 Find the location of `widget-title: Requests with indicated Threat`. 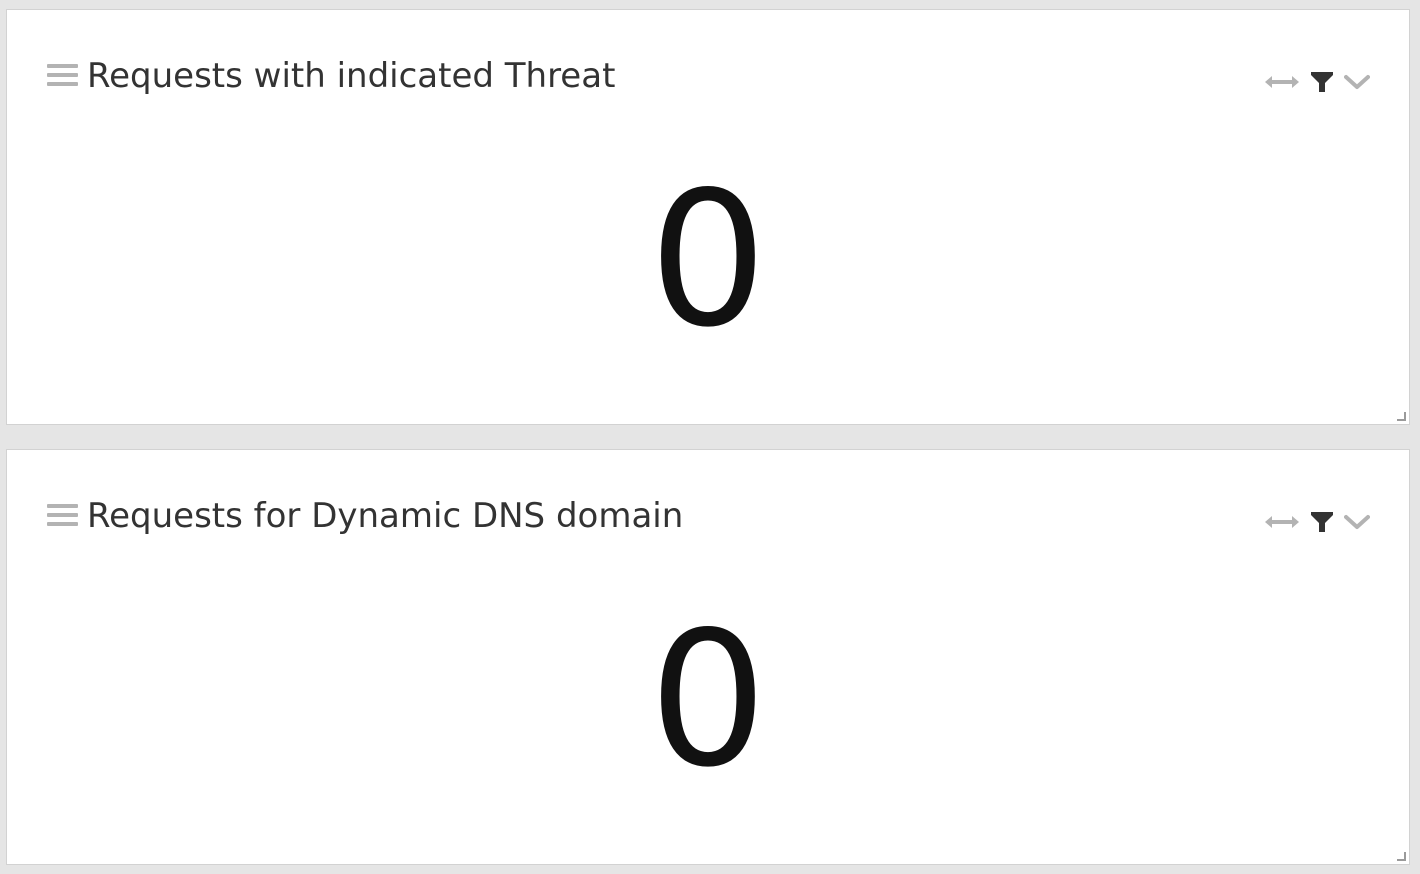

widget-title: Requests with indicated Threat is located at coordinates (351, 76).